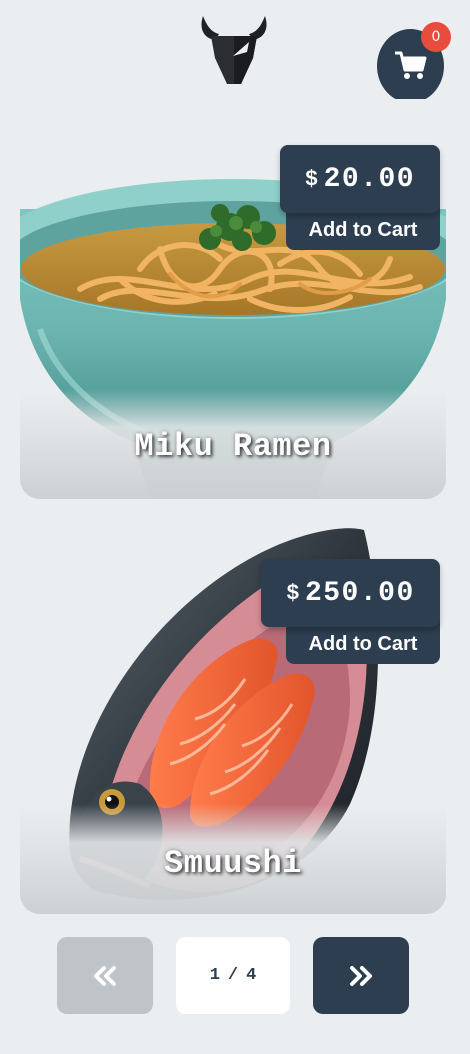 The image size is (470, 1054). Describe the element at coordinates (369, 179) in the screenshot. I see `price-value: 20.00` at that location.